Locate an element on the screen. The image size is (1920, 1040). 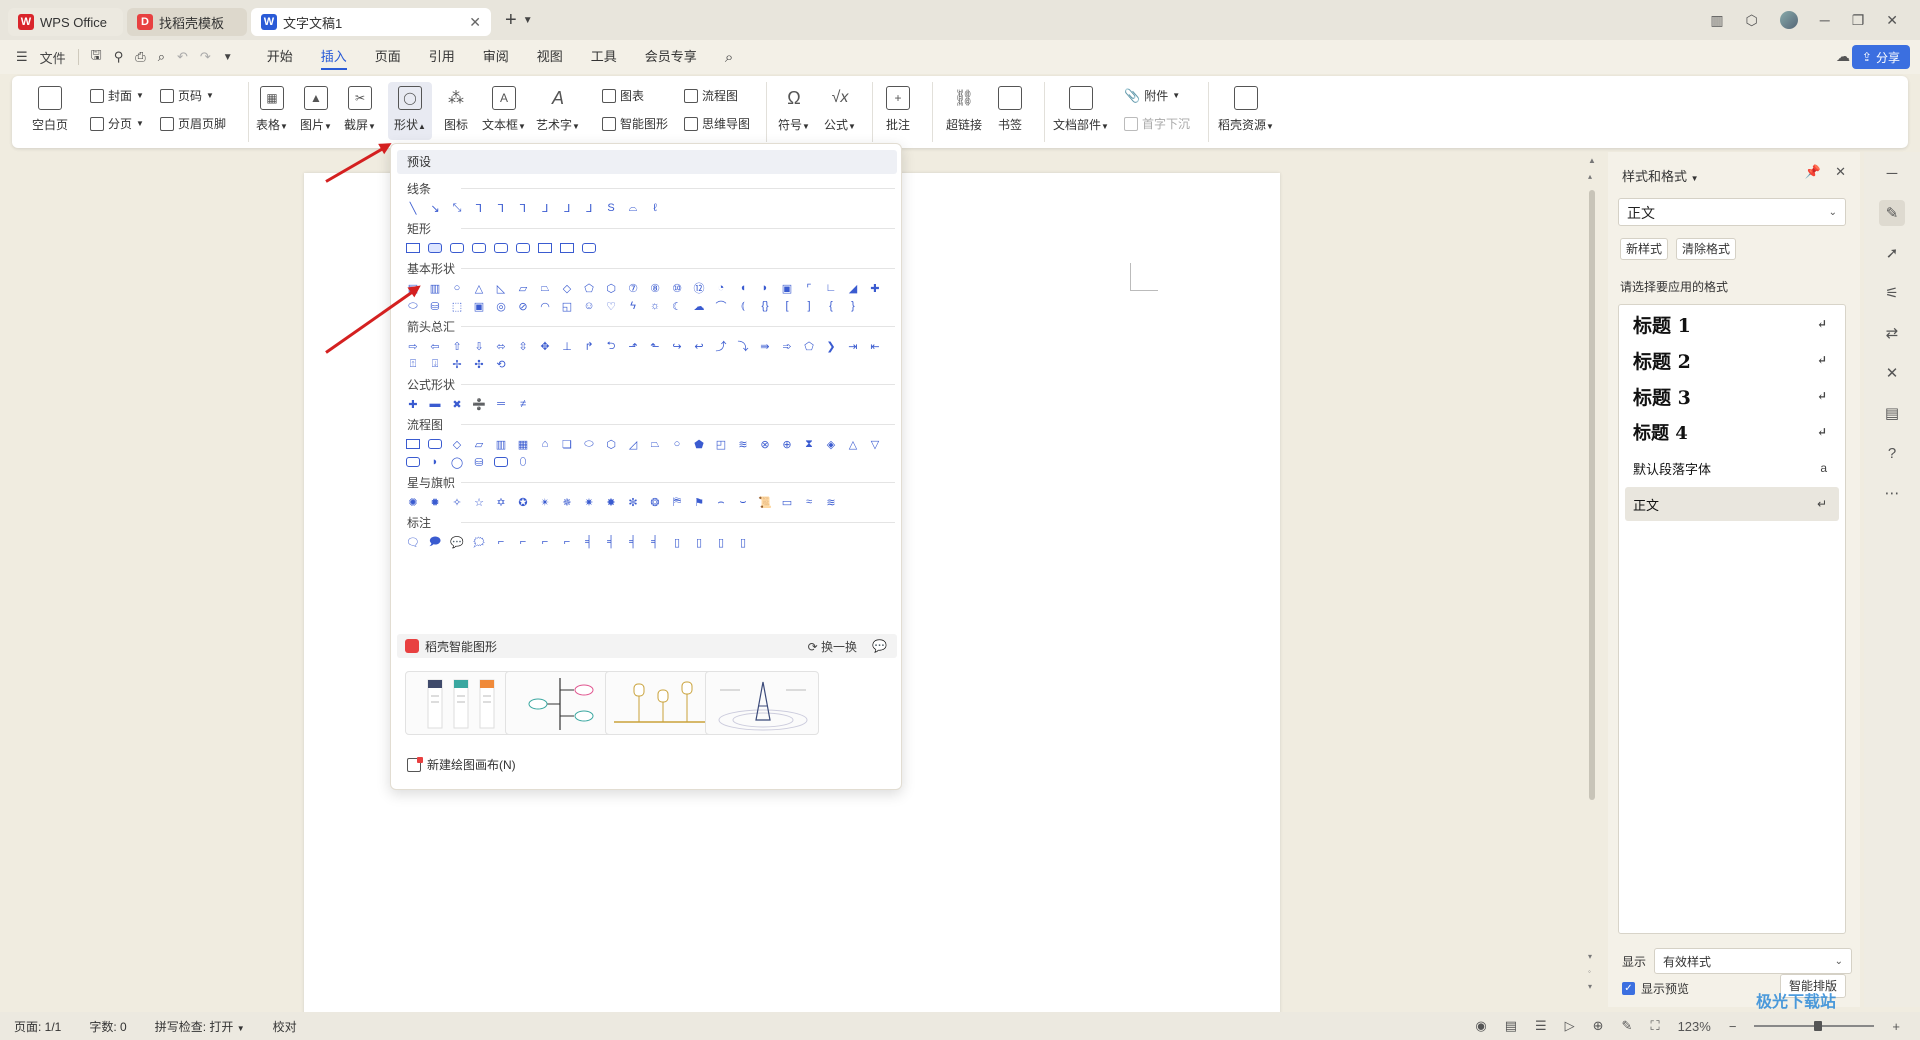
curved-up-ribbon-shape: ⌢ is located at coordinates (721, 502).